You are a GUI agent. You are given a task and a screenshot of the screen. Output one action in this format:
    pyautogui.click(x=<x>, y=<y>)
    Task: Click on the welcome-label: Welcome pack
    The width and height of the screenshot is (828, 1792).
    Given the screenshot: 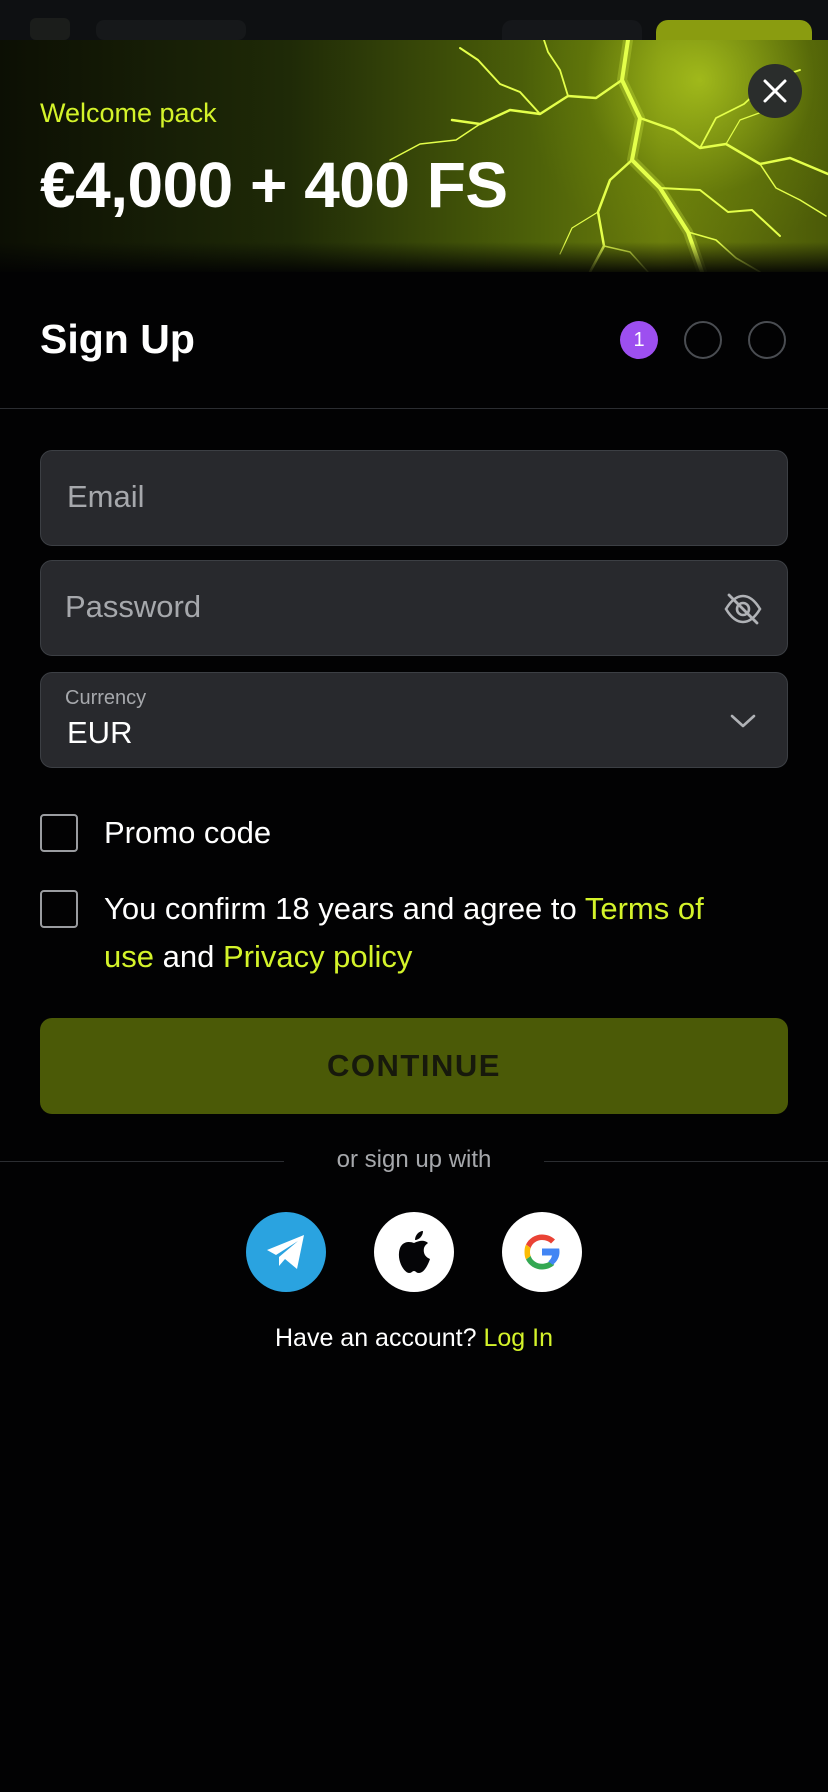 What is the action you would take?
    pyautogui.click(x=128, y=113)
    